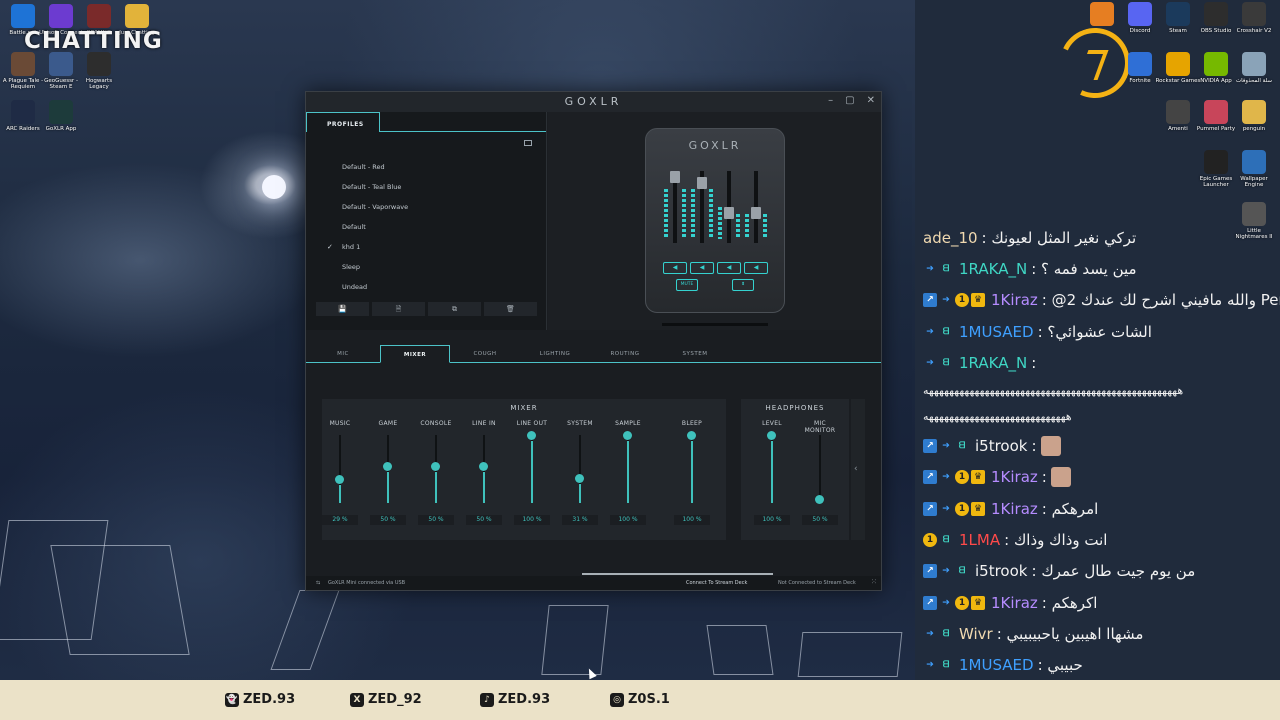  I want to click on instagram-icon: ◎, so click(617, 699).